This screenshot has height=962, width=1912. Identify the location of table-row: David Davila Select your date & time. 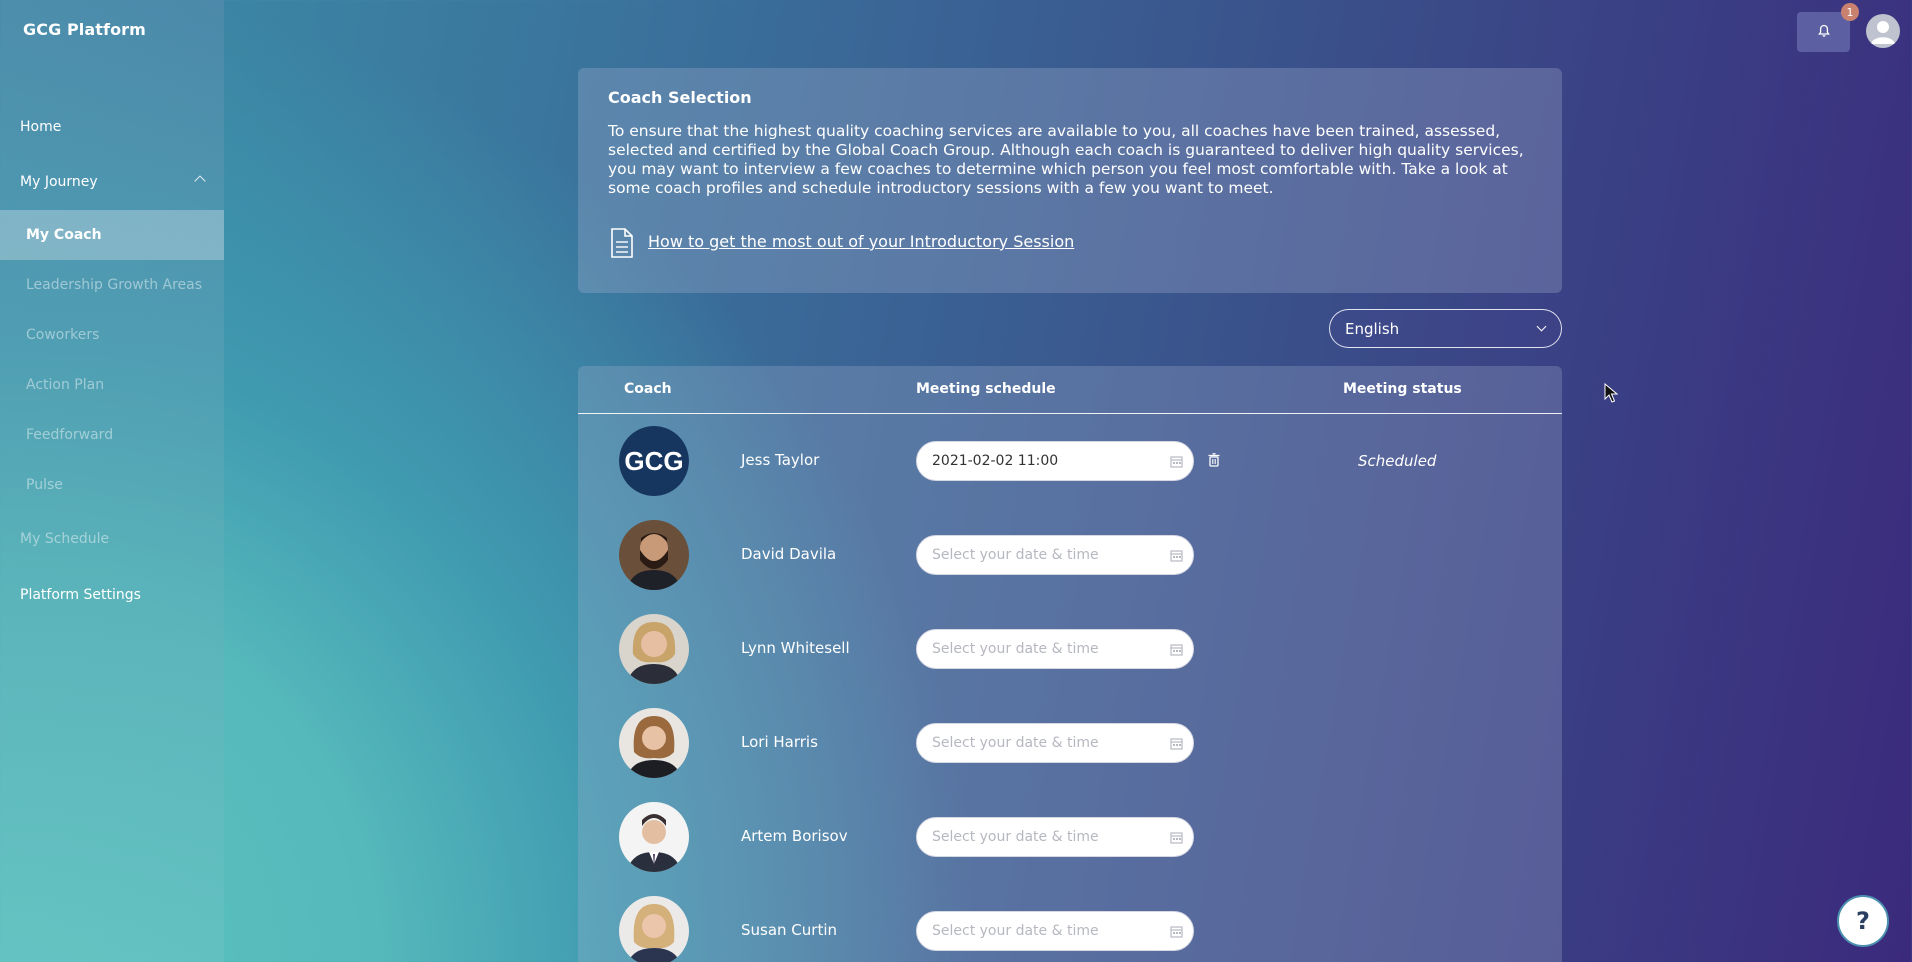
(1070, 555).